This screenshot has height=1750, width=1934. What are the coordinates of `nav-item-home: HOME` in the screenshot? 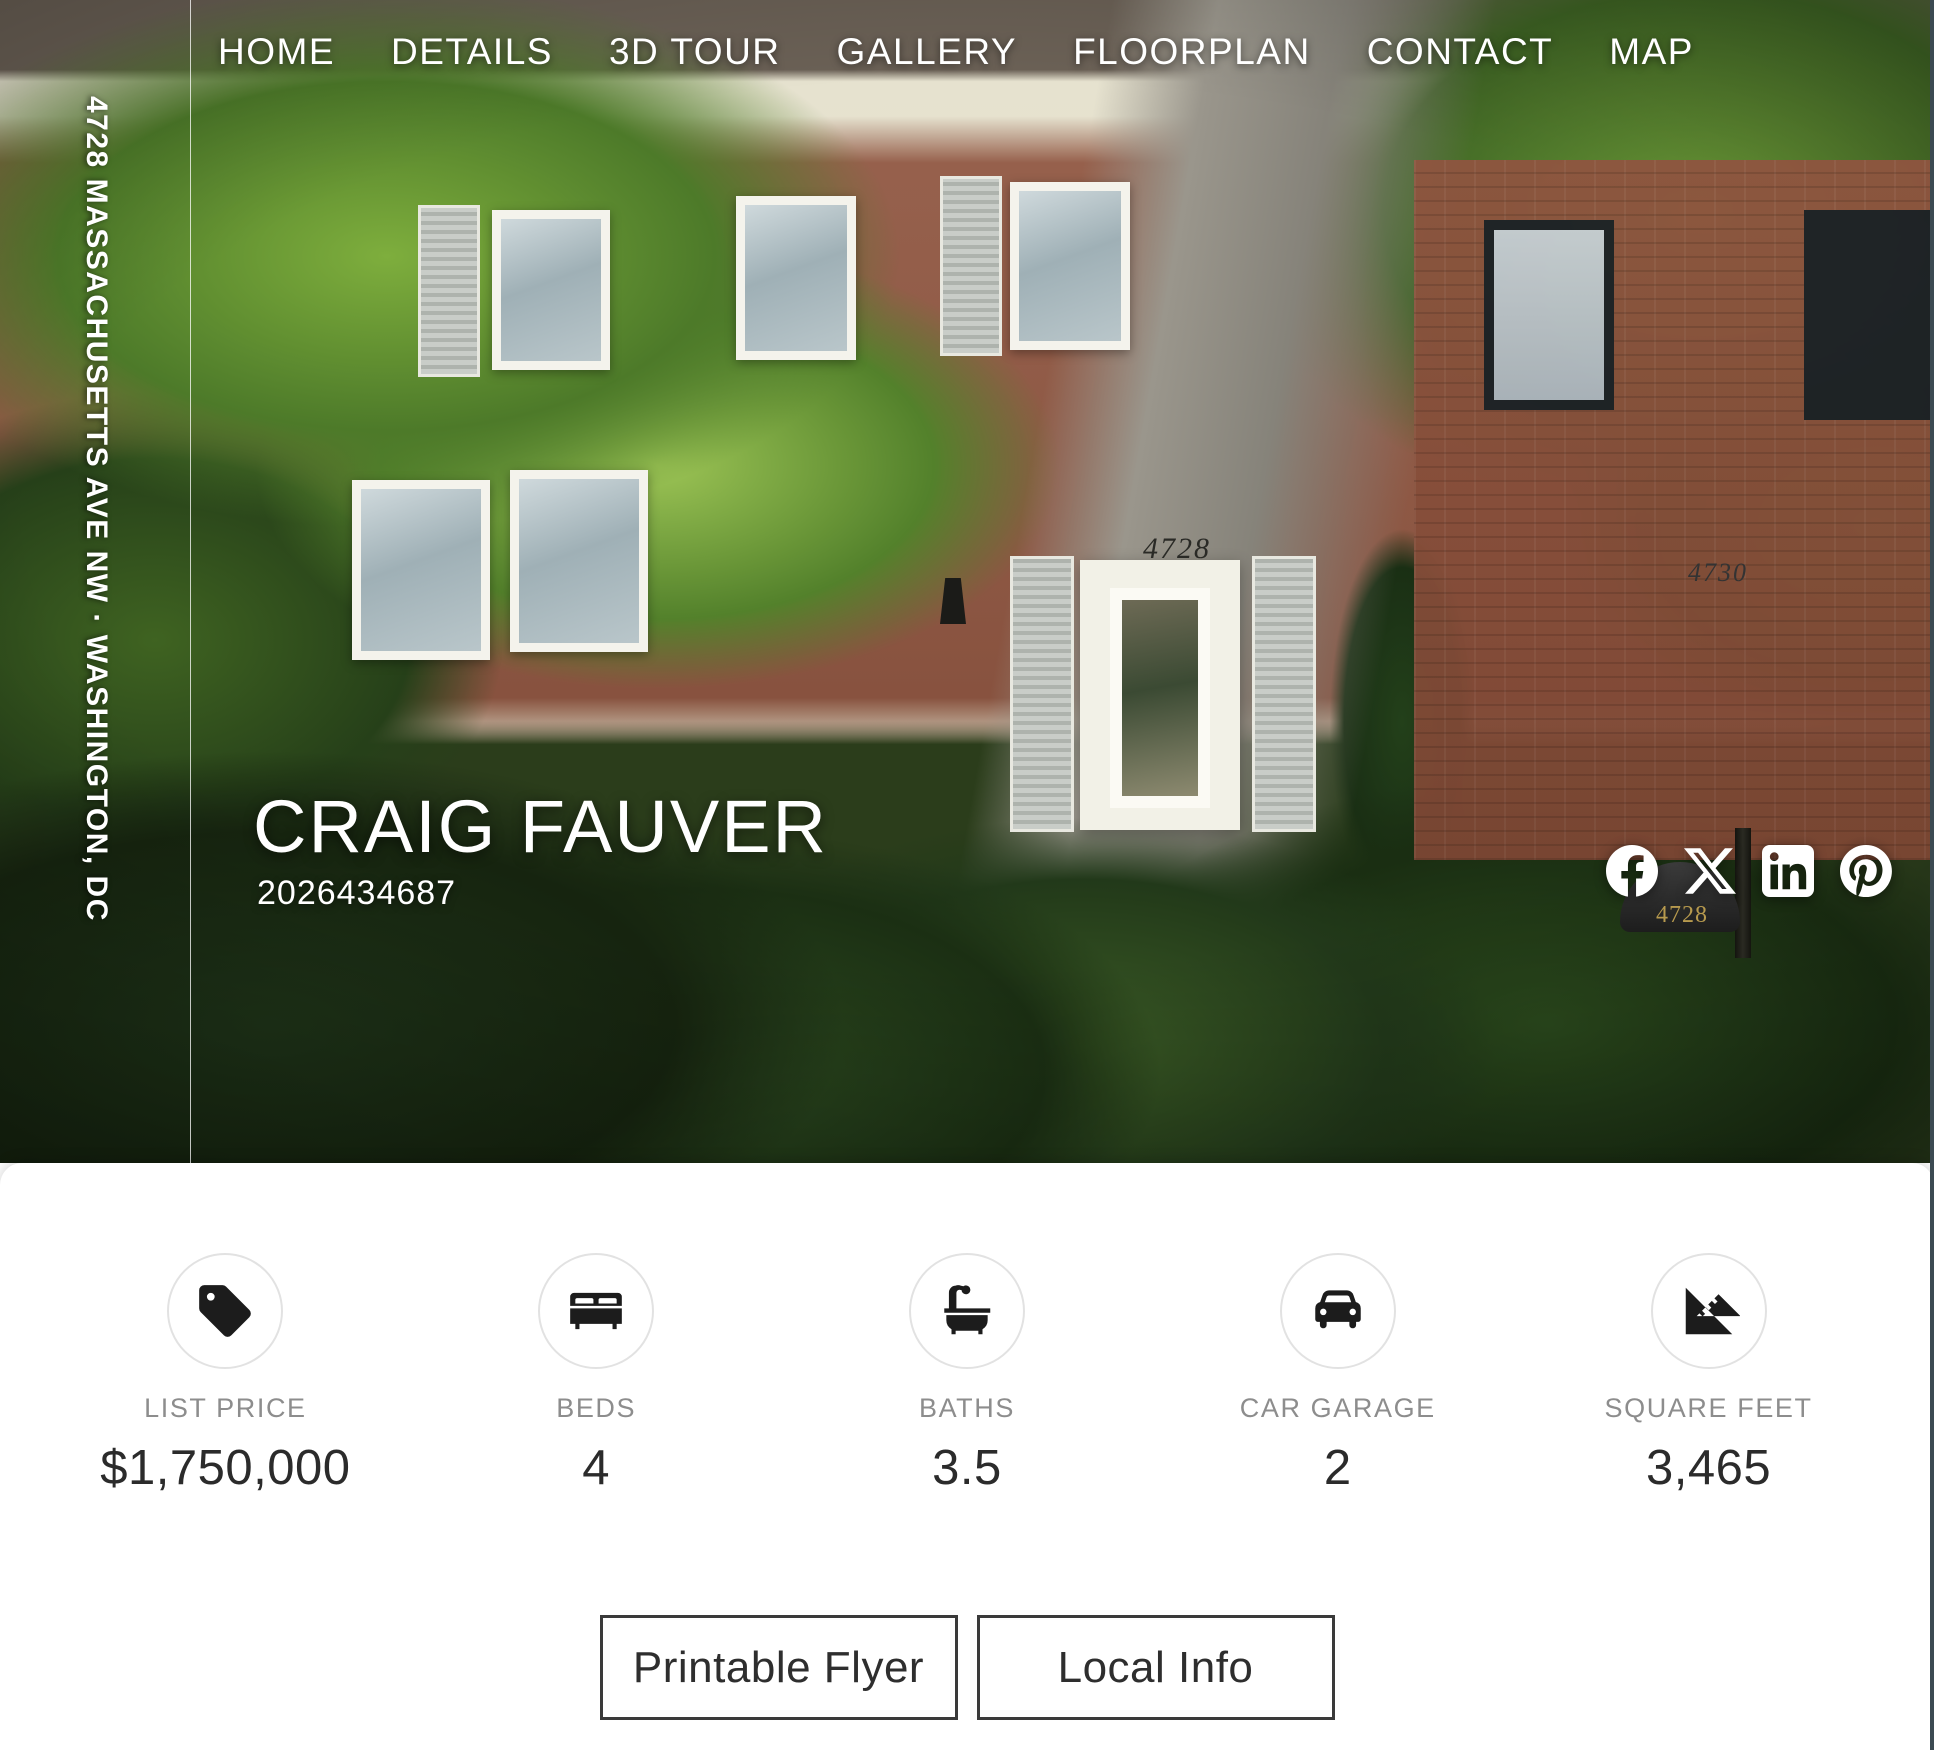 It's located at (276, 52).